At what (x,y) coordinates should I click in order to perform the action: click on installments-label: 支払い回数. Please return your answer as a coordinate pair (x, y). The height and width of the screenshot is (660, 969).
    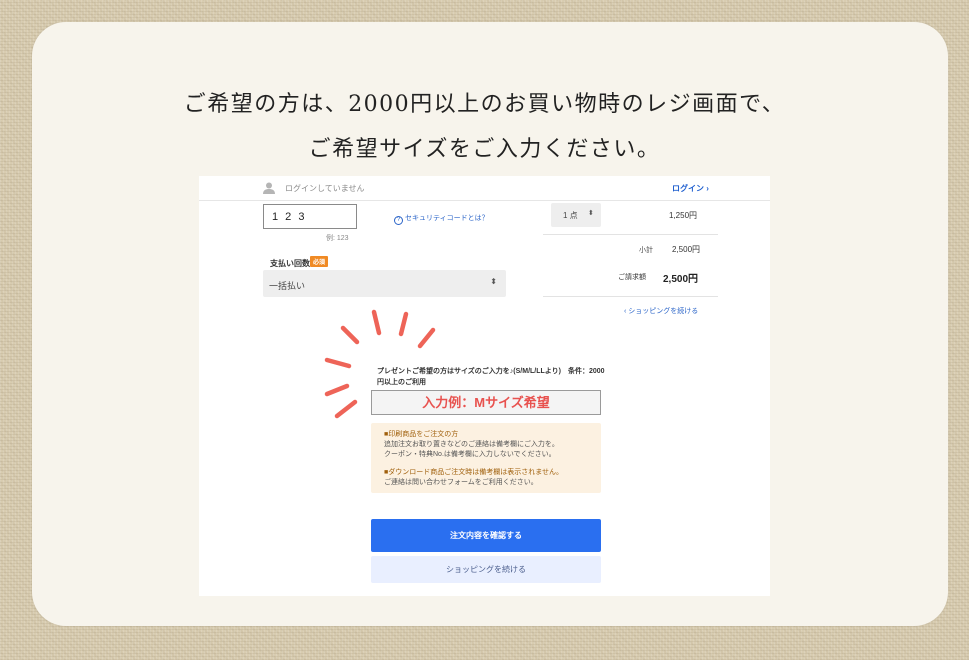
    Looking at the image, I should click on (290, 263).